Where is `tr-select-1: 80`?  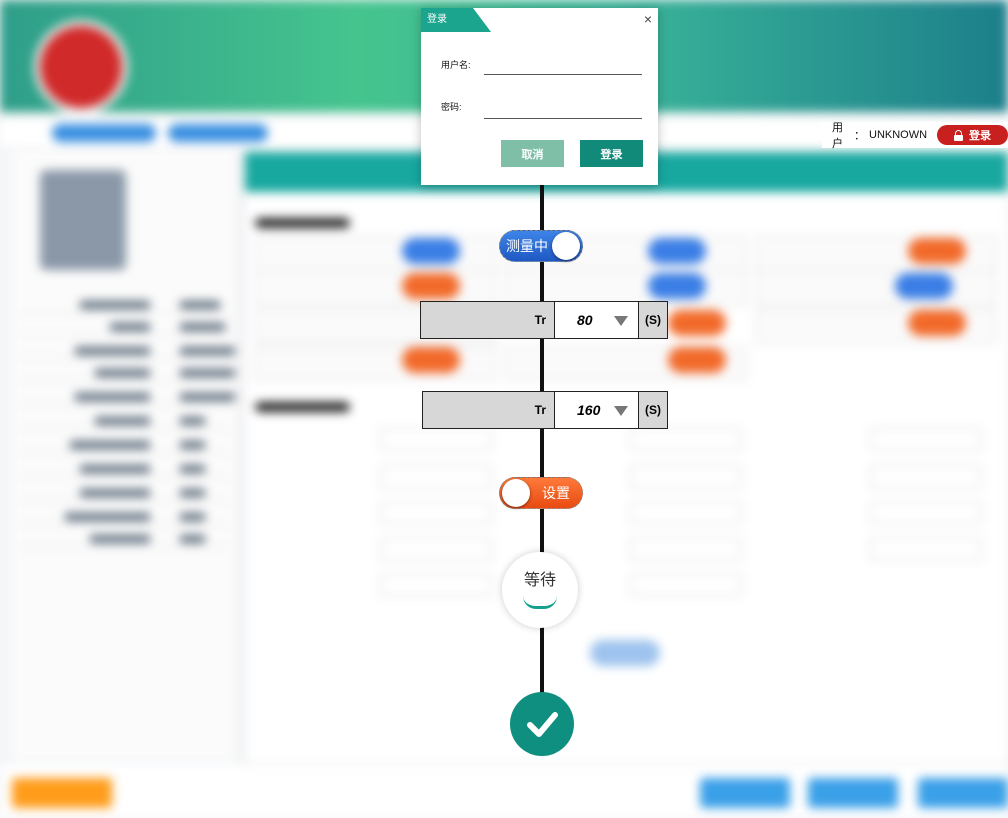 tr-select-1: 80 is located at coordinates (596, 320).